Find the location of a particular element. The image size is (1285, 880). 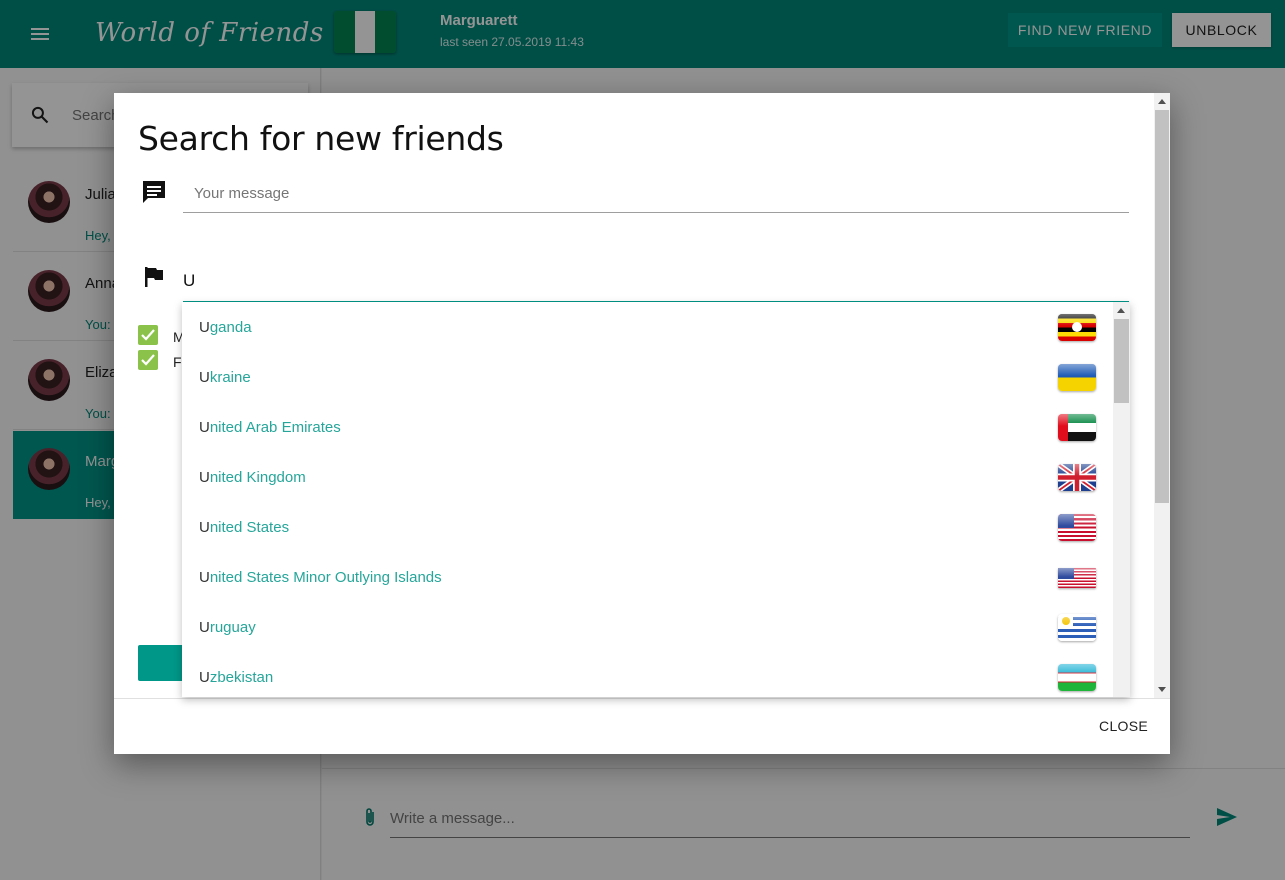

uruguay-flag-icon is located at coordinates (1077, 627).